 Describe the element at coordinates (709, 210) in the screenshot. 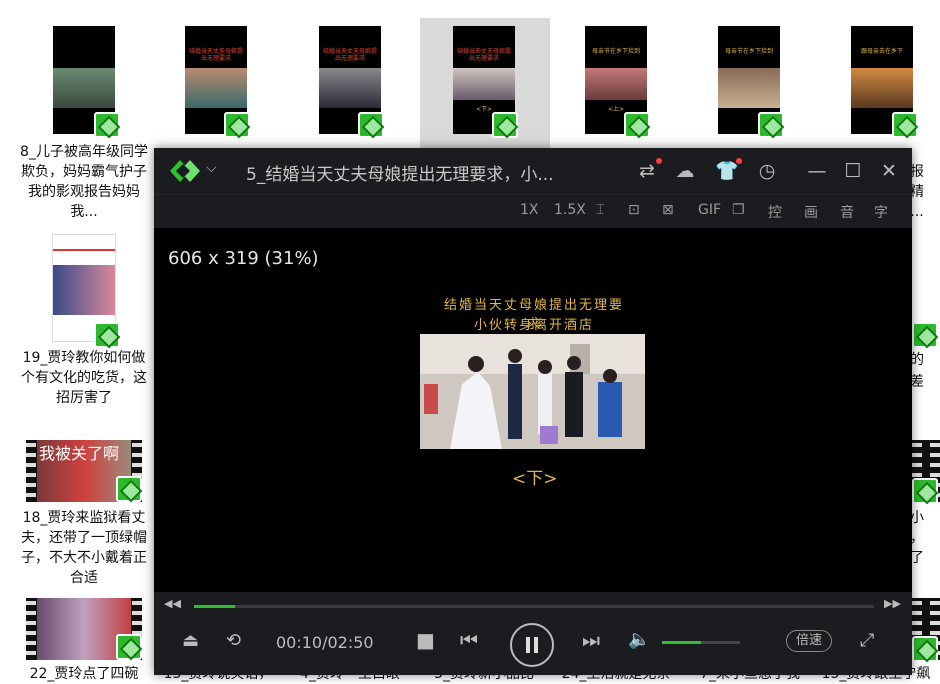

I see `gif-button: GIF` at that location.